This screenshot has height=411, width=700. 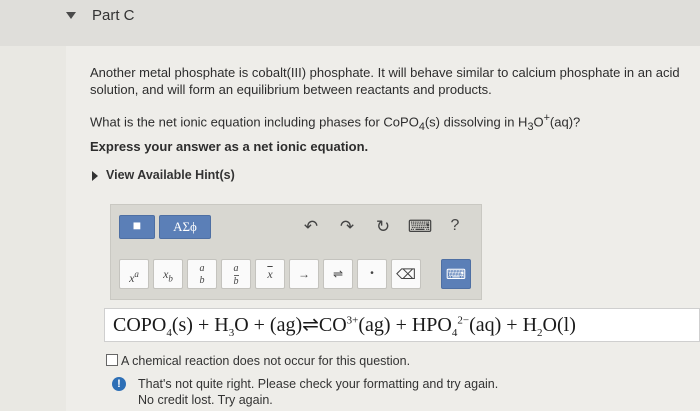 I want to click on feedback-line2: No credit lost. Try again., so click(x=205, y=400).